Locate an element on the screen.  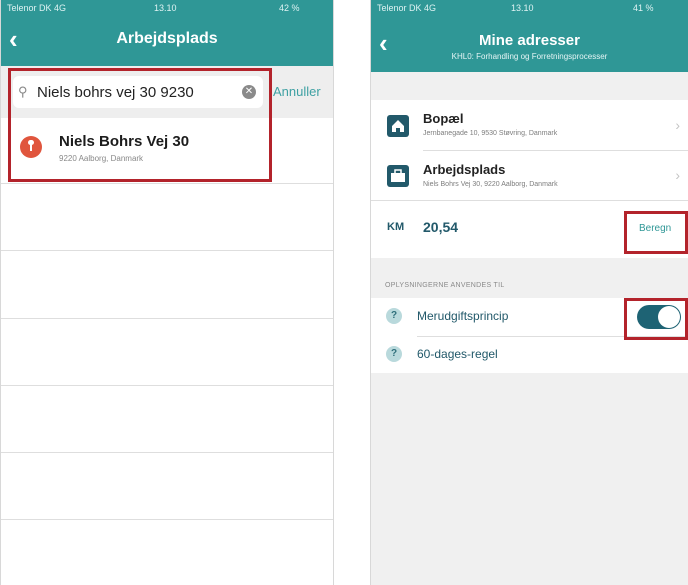
usage-row-60-dages: ? 60-dages-regel is located at coordinates (529, 355).